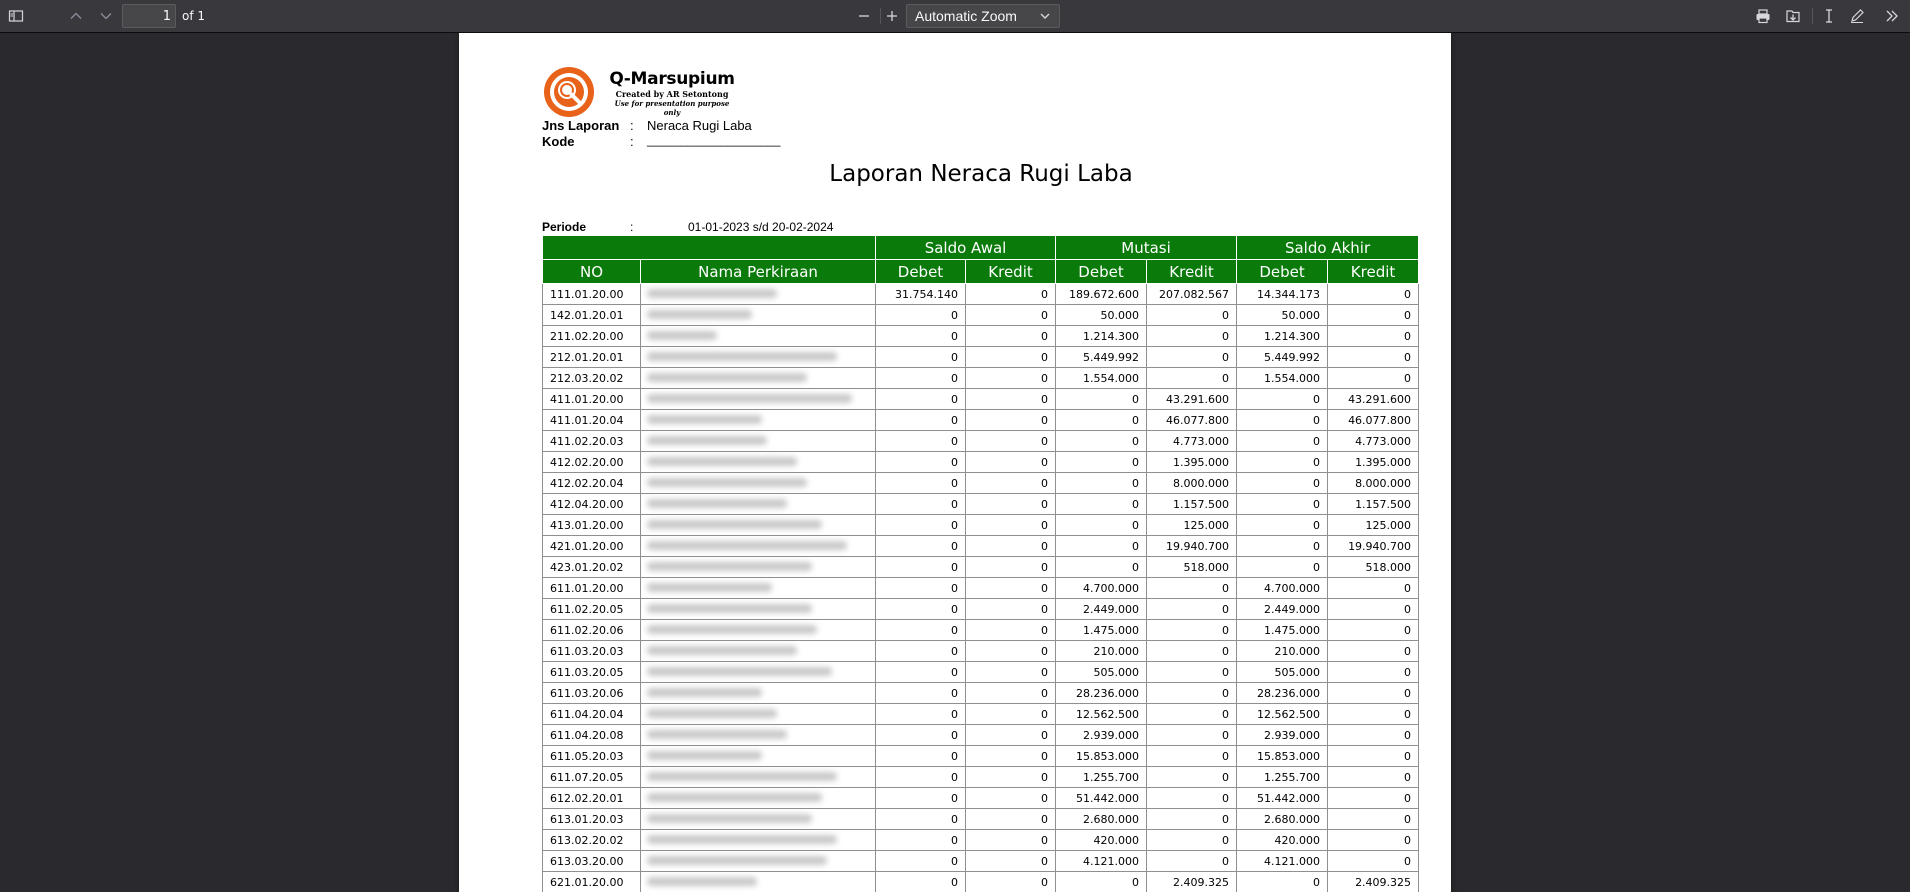  Describe the element at coordinates (591, 399) in the screenshot. I see `cell-no: 411.01.20.00` at that location.